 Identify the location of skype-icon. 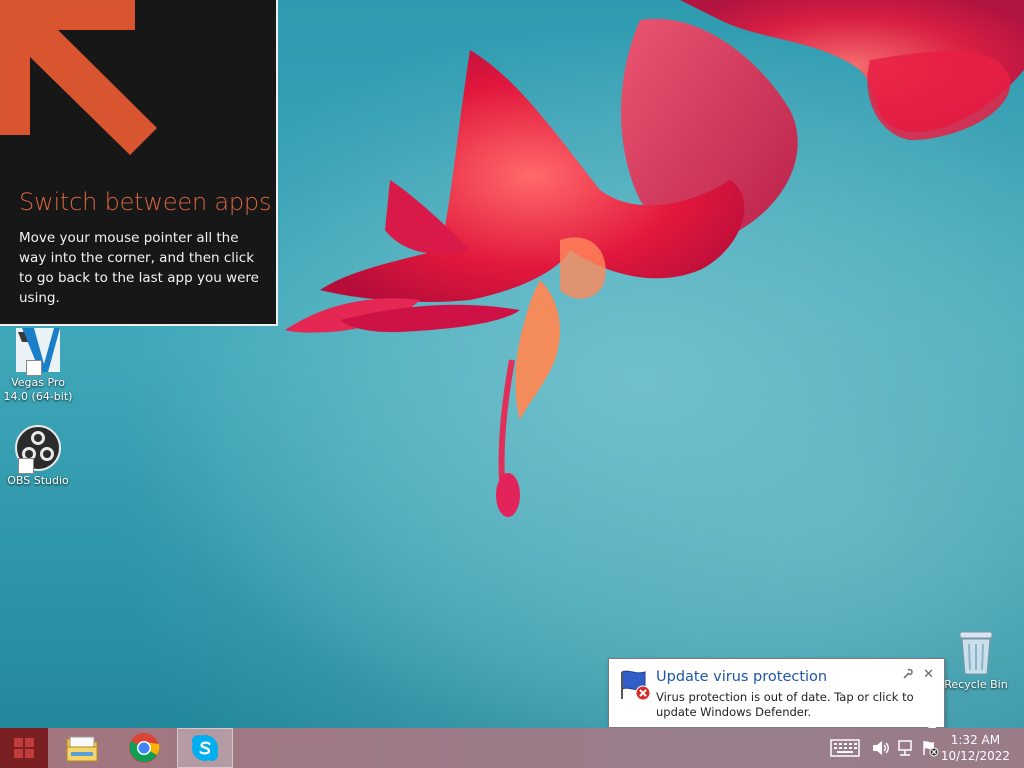
(205, 748).